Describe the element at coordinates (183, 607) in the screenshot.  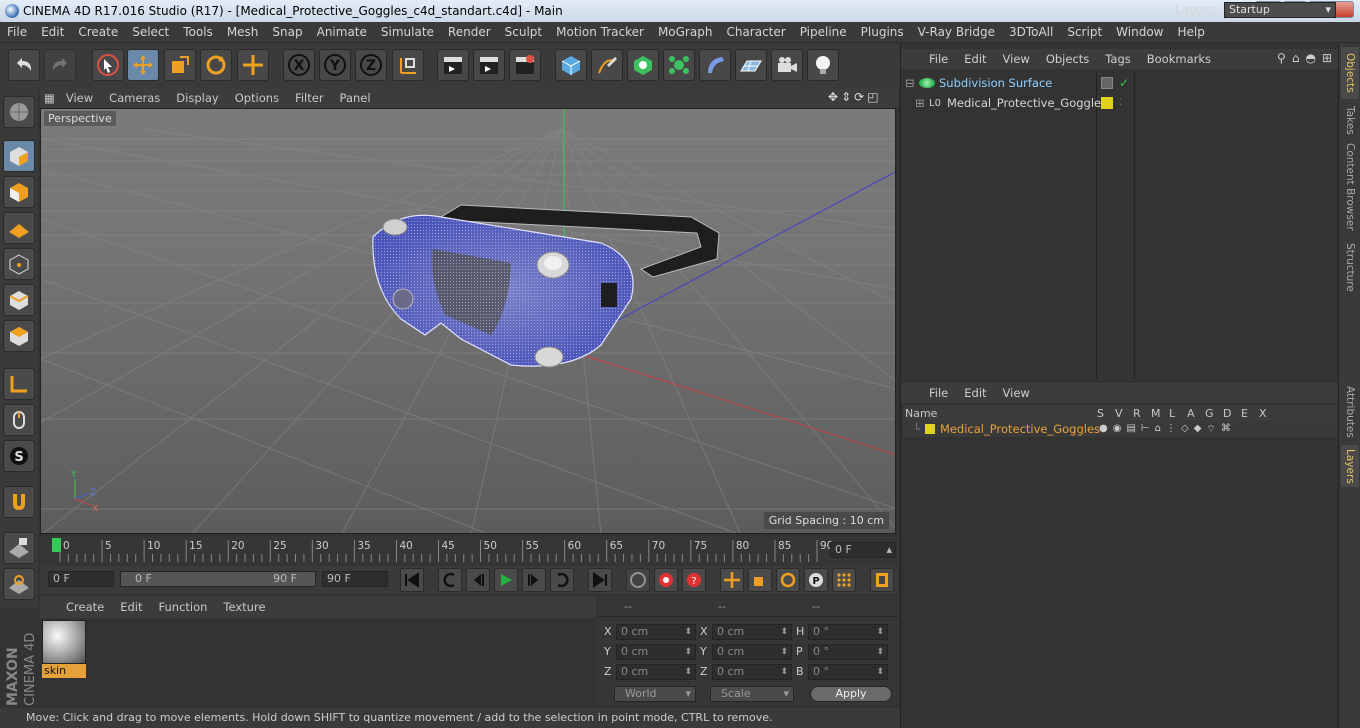
I see `material-menu-function: Function` at that location.